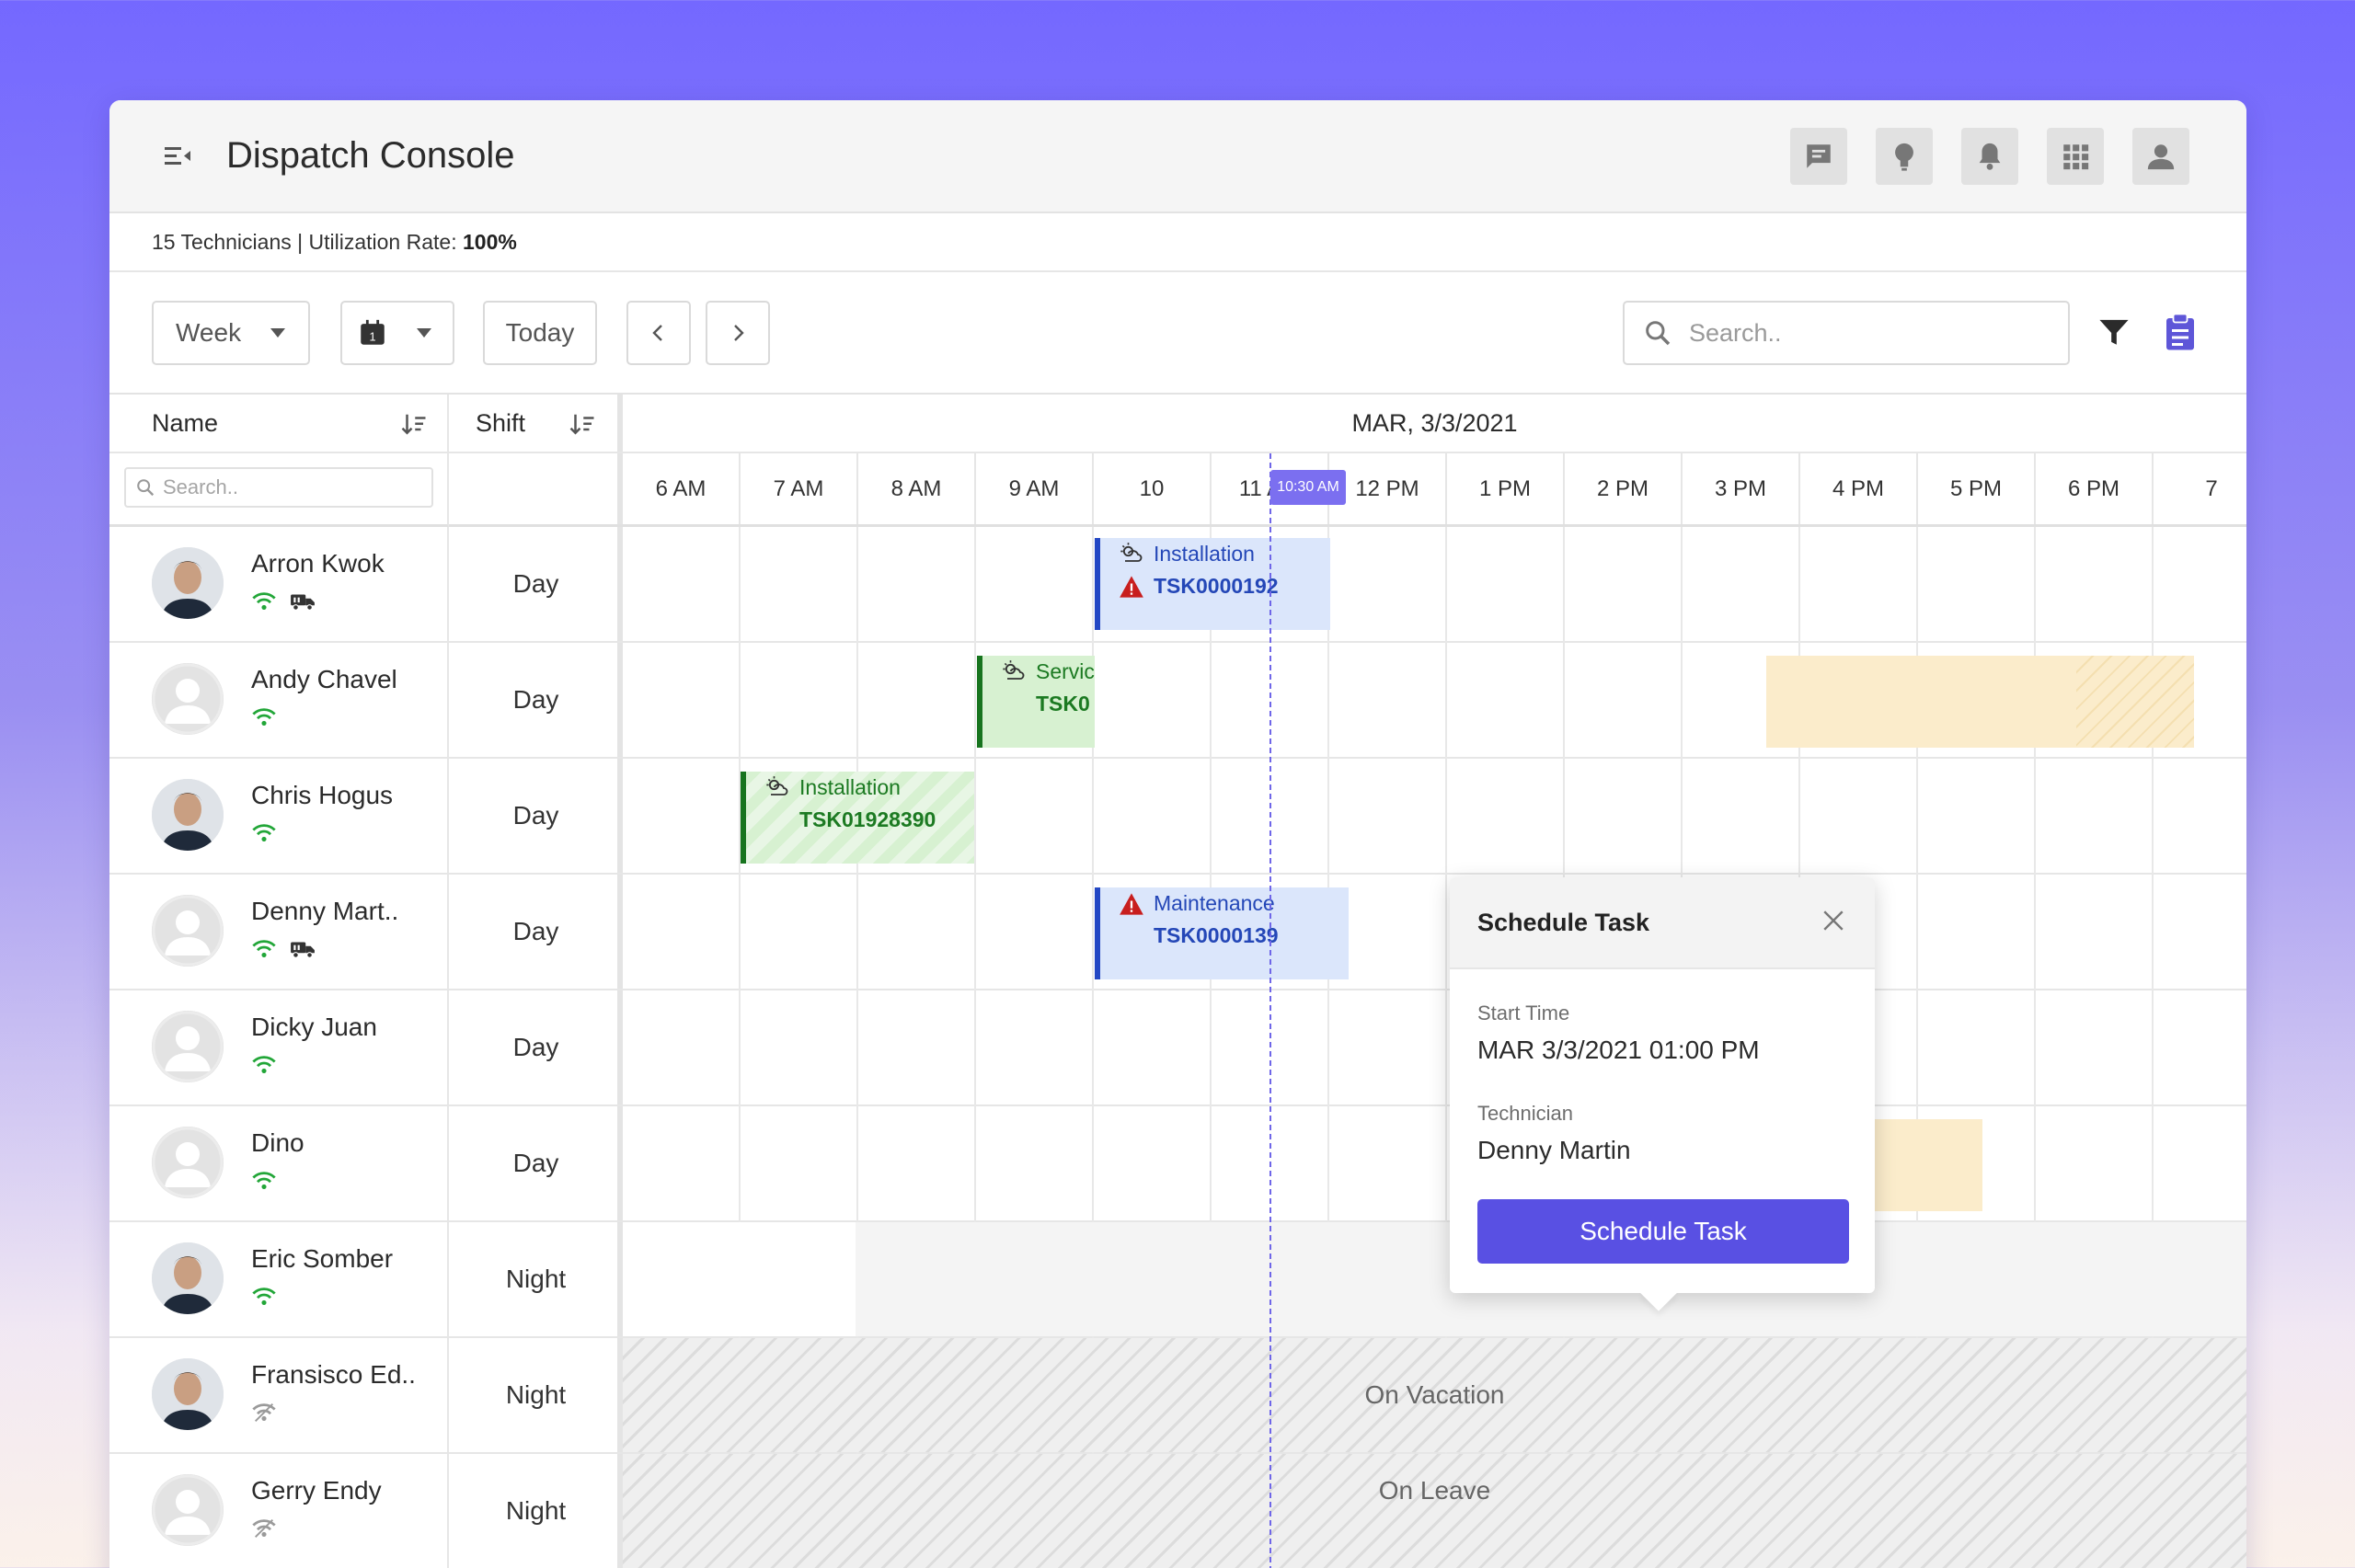 This screenshot has height=1568, width=2355. I want to click on toolbar: Week 1 Today Search.., so click(1177, 333).